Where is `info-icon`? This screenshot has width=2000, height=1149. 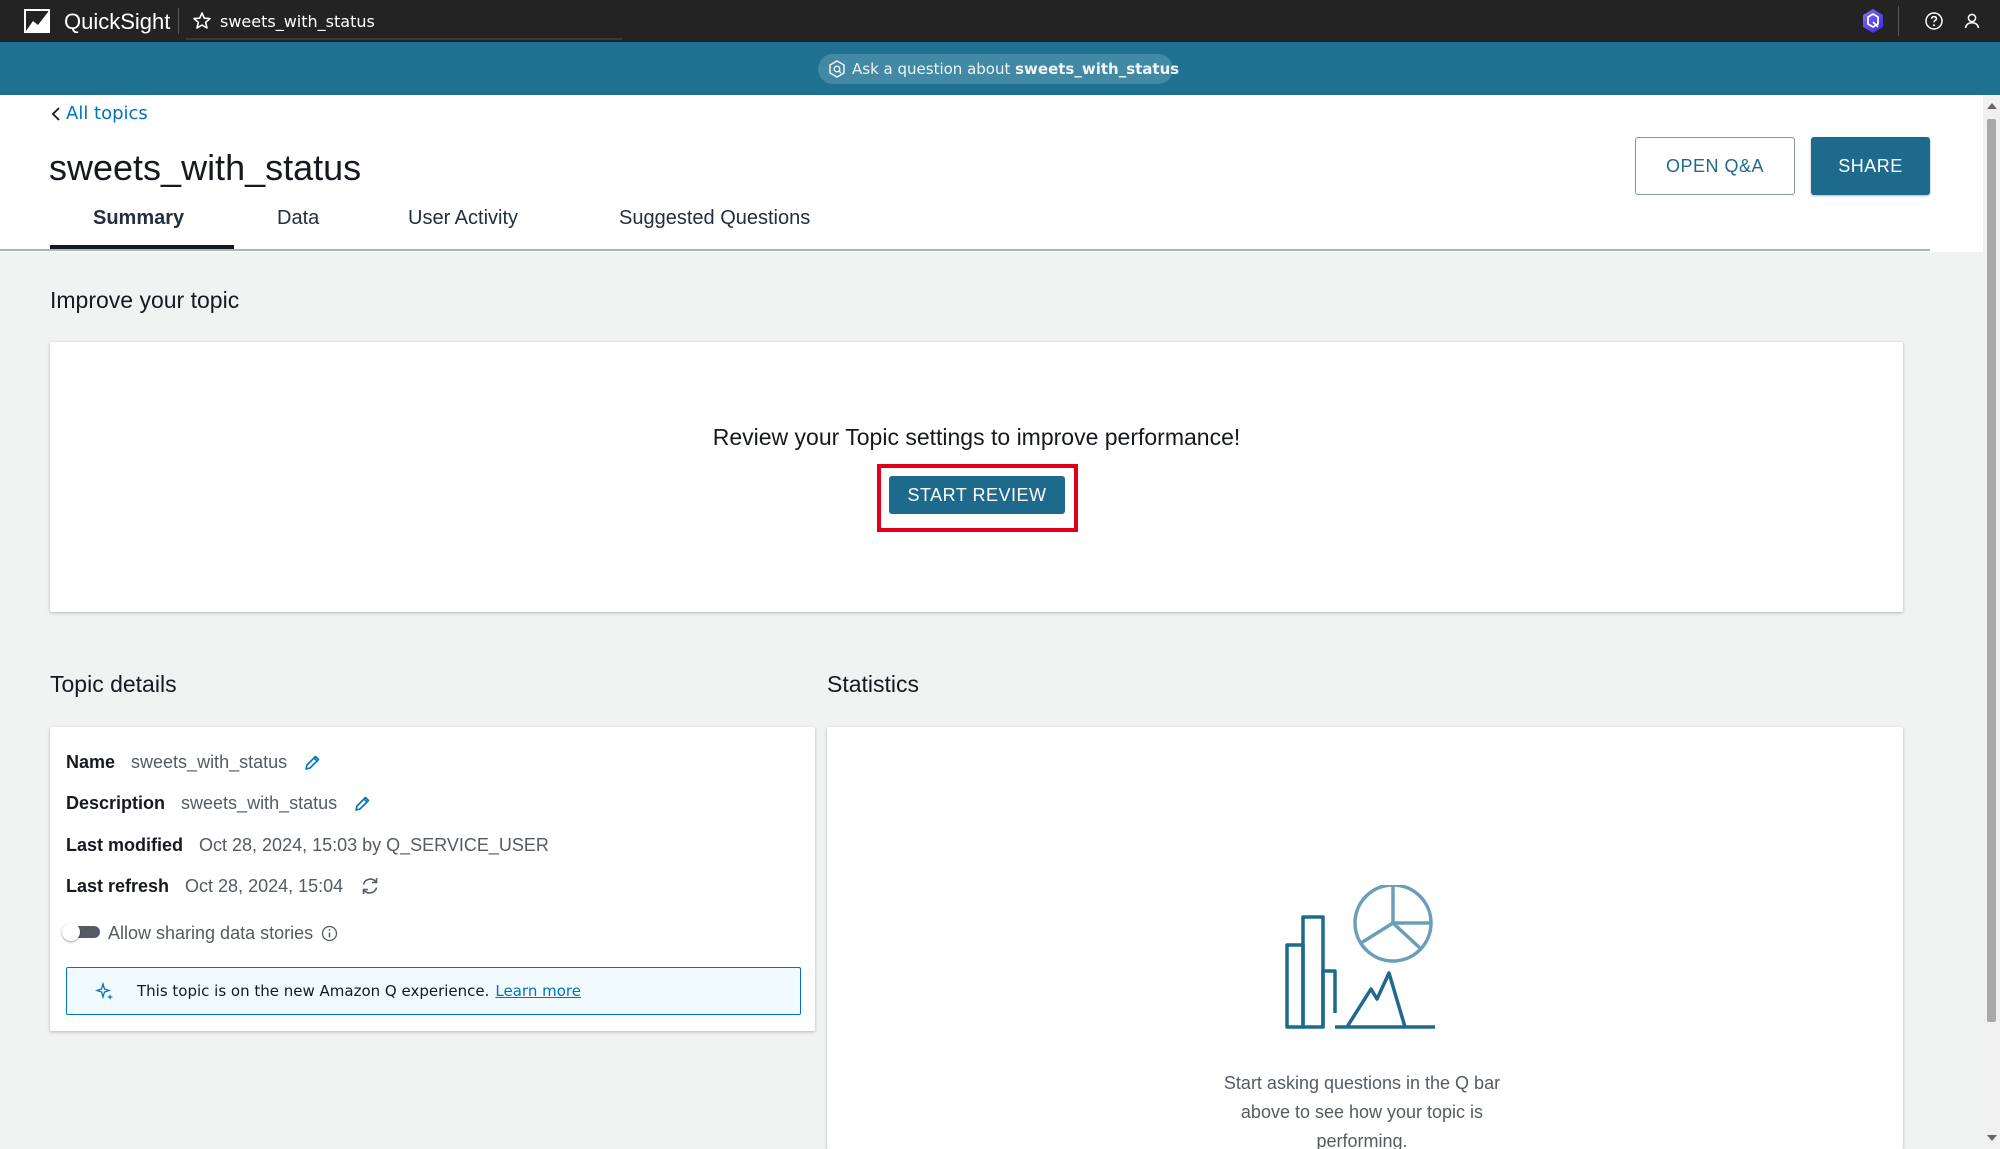 info-icon is located at coordinates (329, 933).